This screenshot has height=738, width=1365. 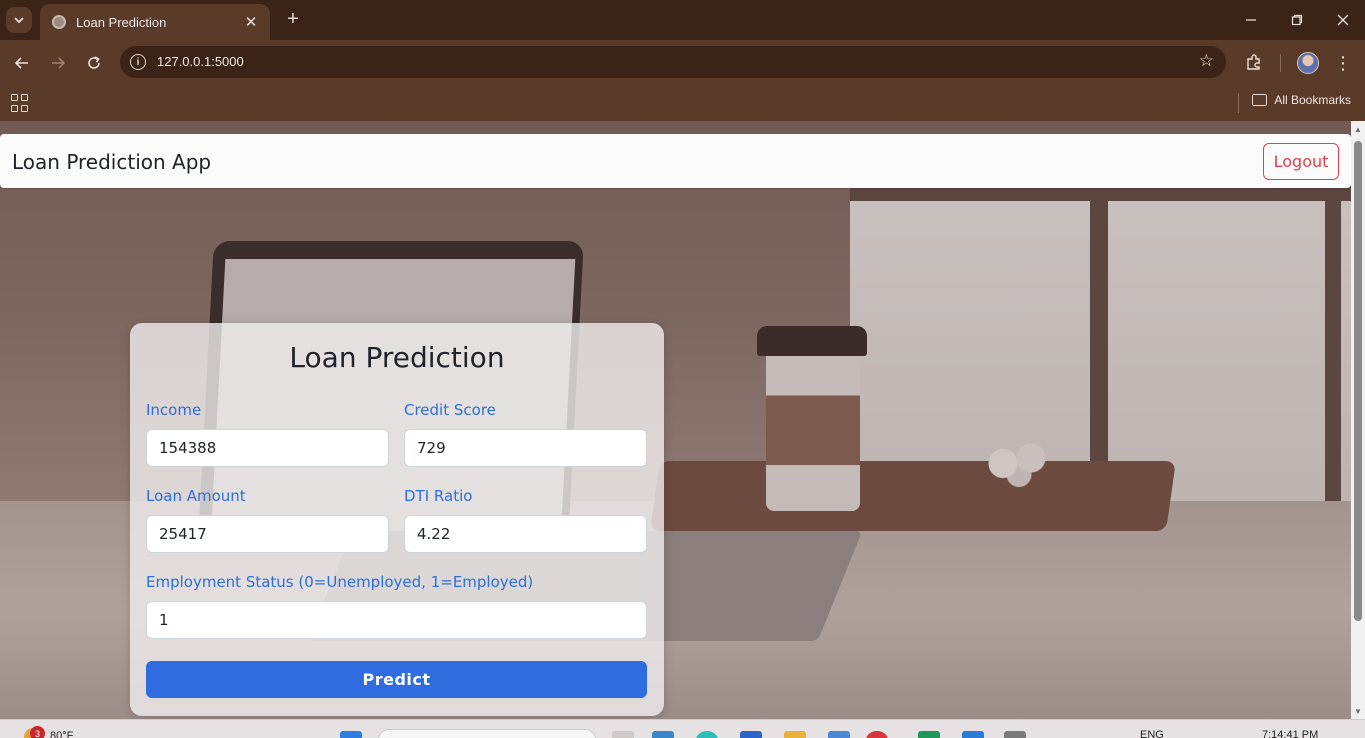 I want to click on income-field, so click(x=267, y=448).